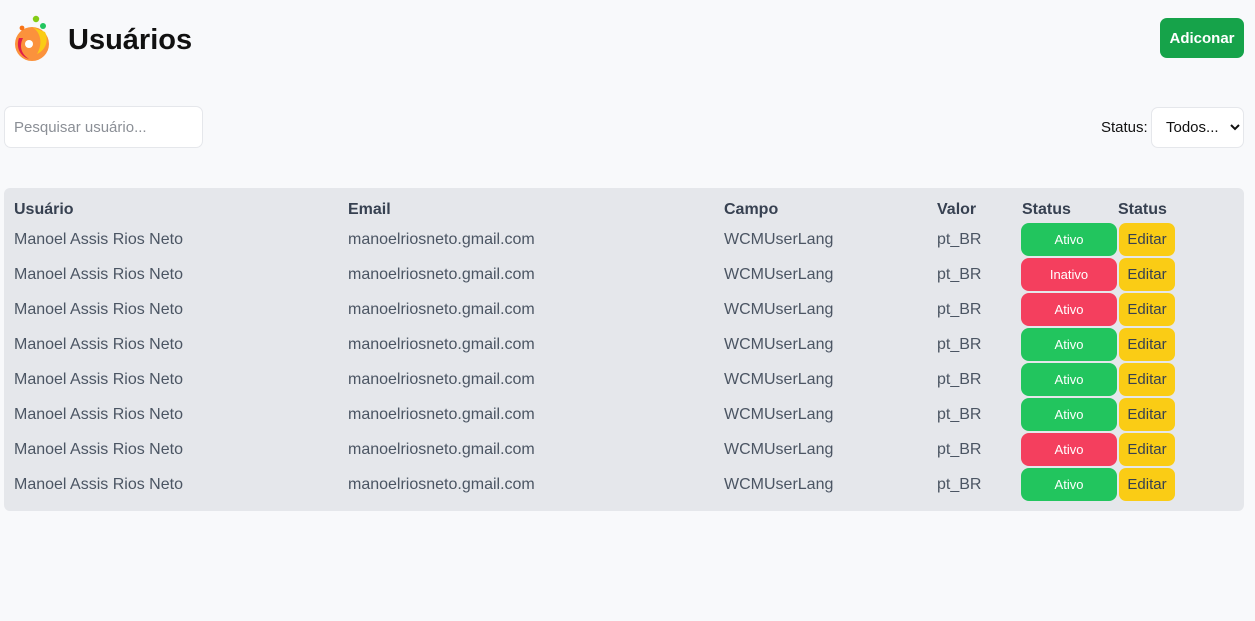  What do you see at coordinates (751, 209) in the screenshot?
I see `column-header-field: Campo` at bounding box center [751, 209].